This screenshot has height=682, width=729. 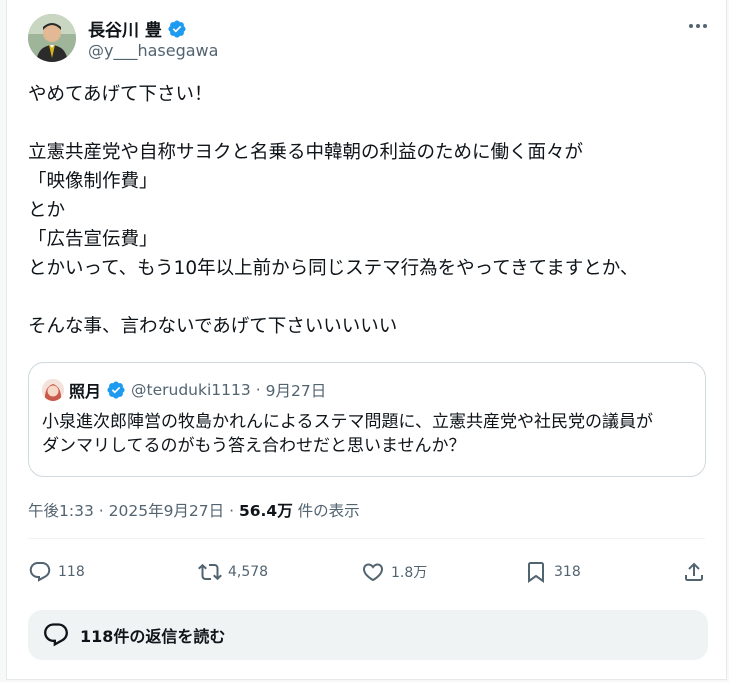 I want to click on repost-button: 4,578, so click(x=233, y=572).